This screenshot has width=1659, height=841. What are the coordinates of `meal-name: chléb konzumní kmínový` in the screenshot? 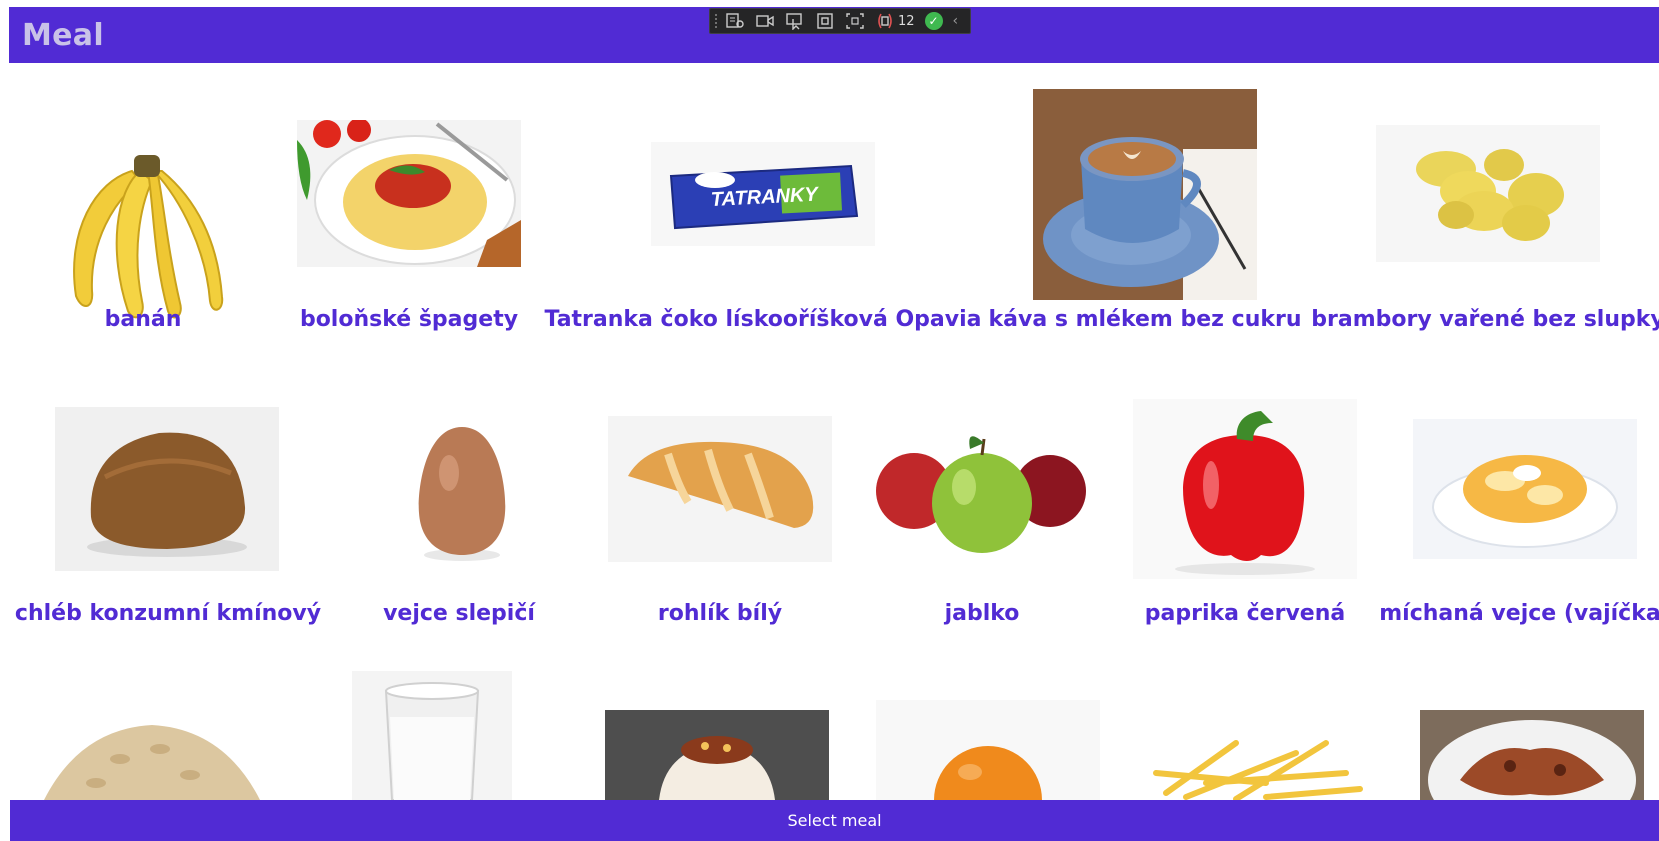 It's located at (168, 613).